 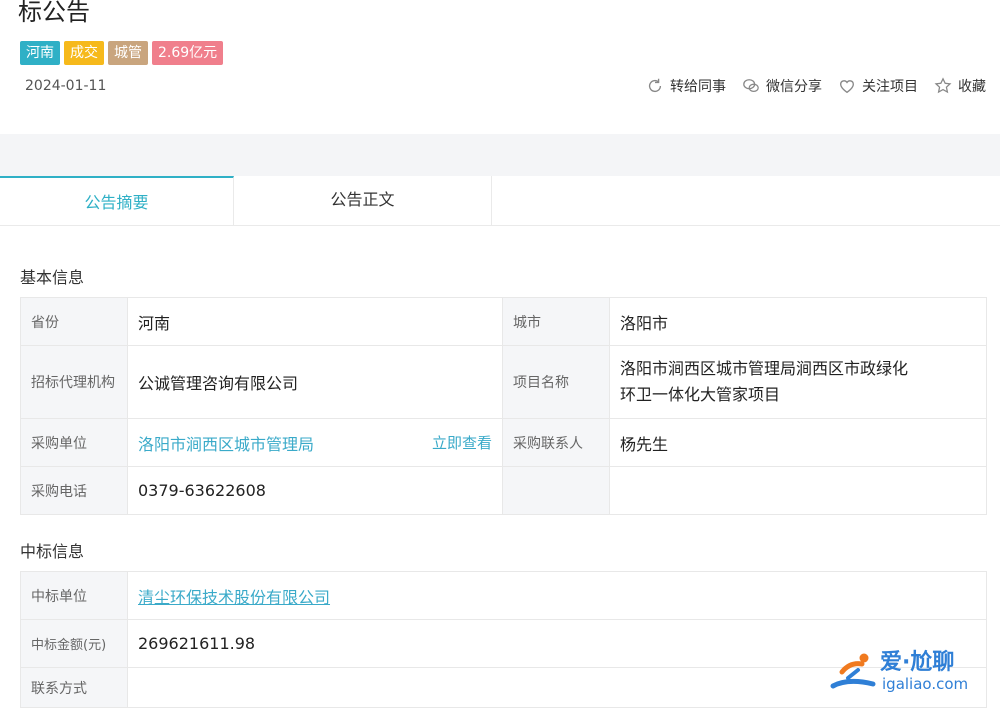 What do you see at coordinates (751, 86) in the screenshot?
I see `wechat-icon` at bounding box center [751, 86].